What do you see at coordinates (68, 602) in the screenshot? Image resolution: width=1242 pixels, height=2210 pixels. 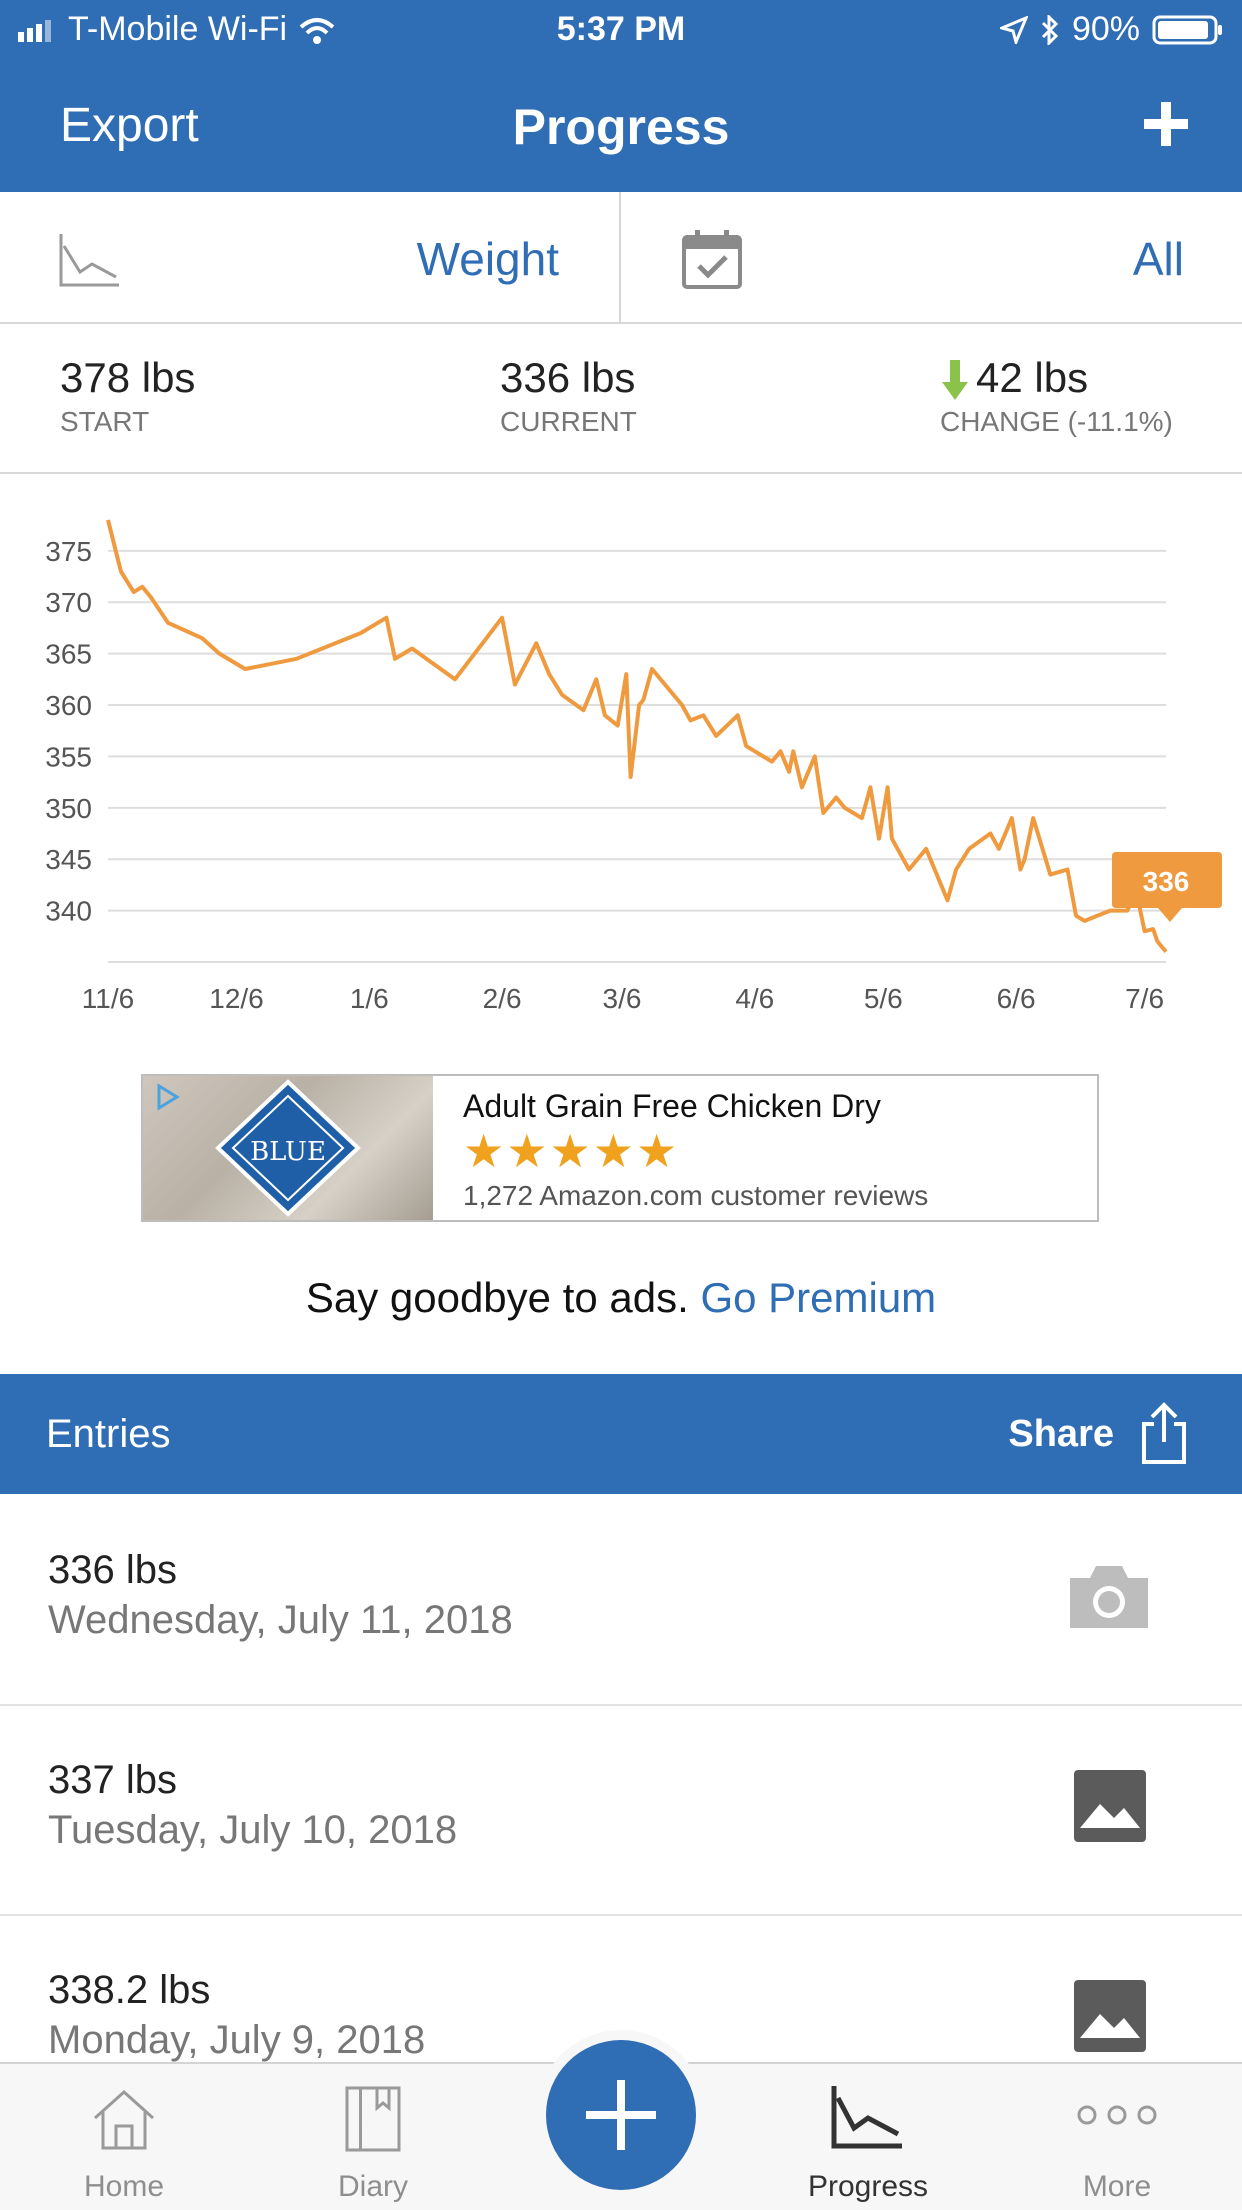 I see `y-tick-label: 370` at bounding box center [68, 602].